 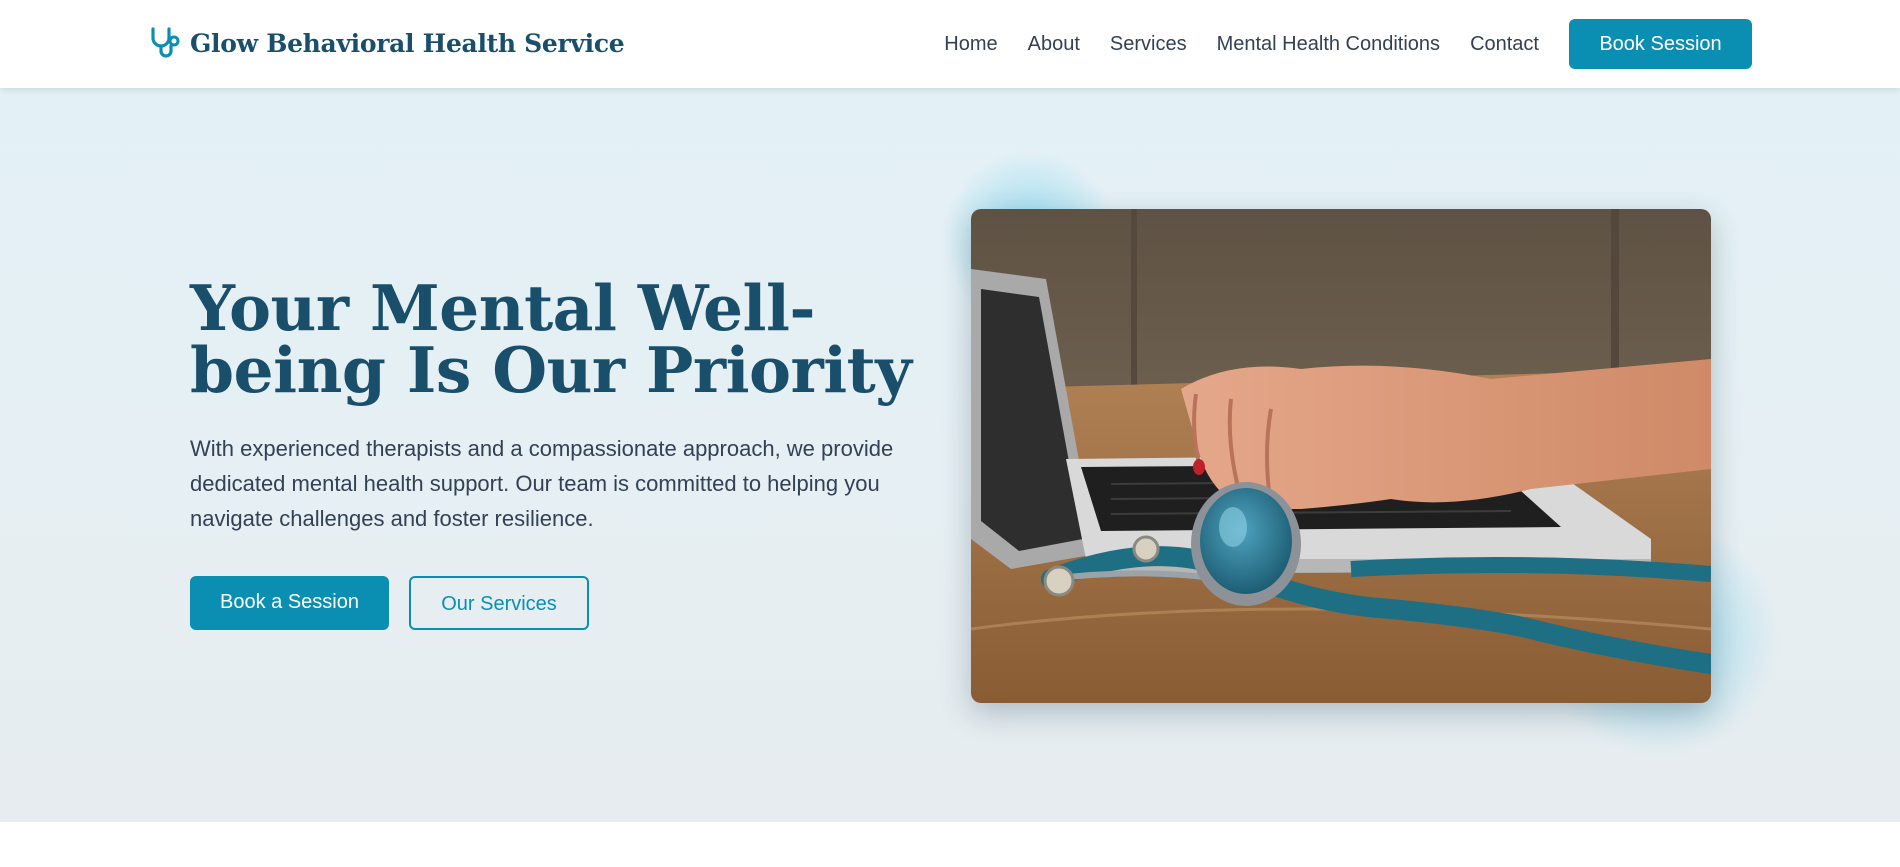 I want to click on book-a-session-button: Book a Session, so click(x=289, y=603).